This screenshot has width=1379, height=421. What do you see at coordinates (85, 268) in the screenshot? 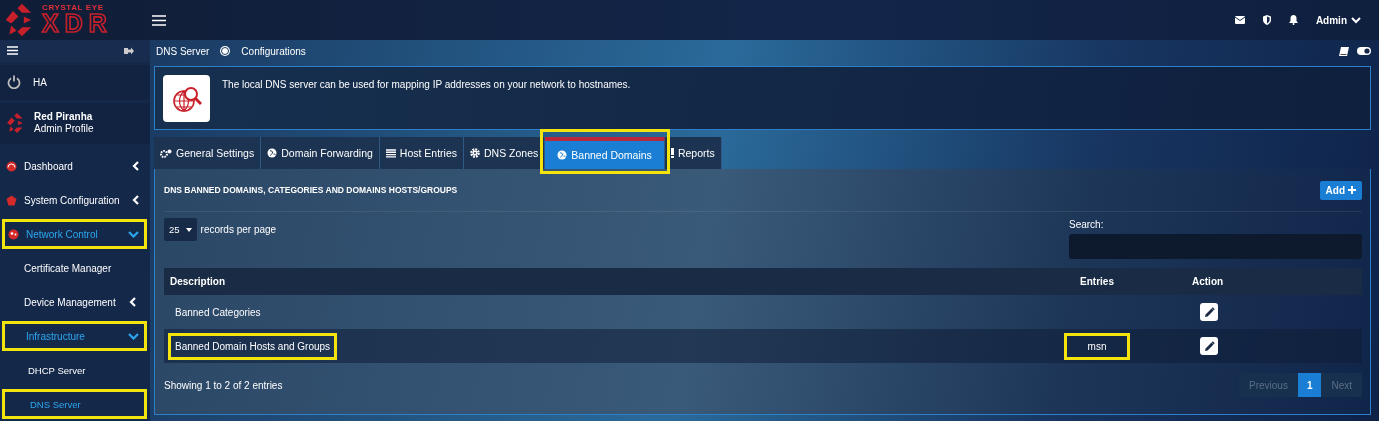
I see `sidebar-item: Certificate Manager` at bounding box center [85, 268].